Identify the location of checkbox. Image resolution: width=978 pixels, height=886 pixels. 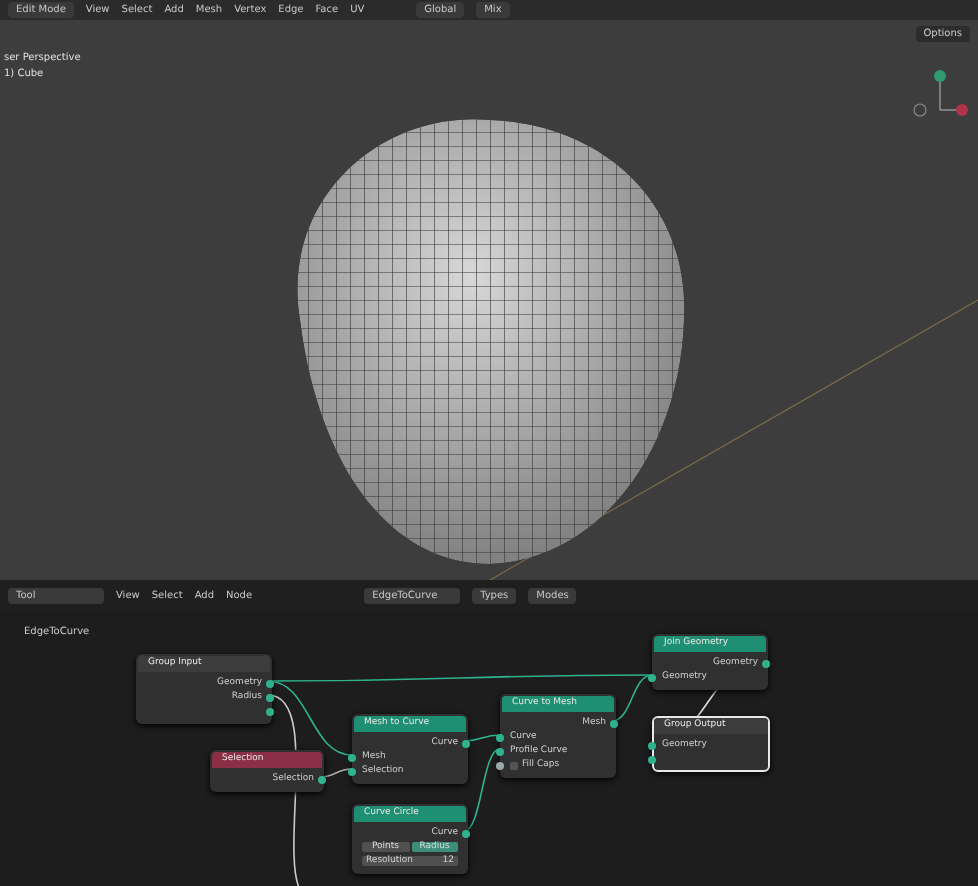
(514, 765).